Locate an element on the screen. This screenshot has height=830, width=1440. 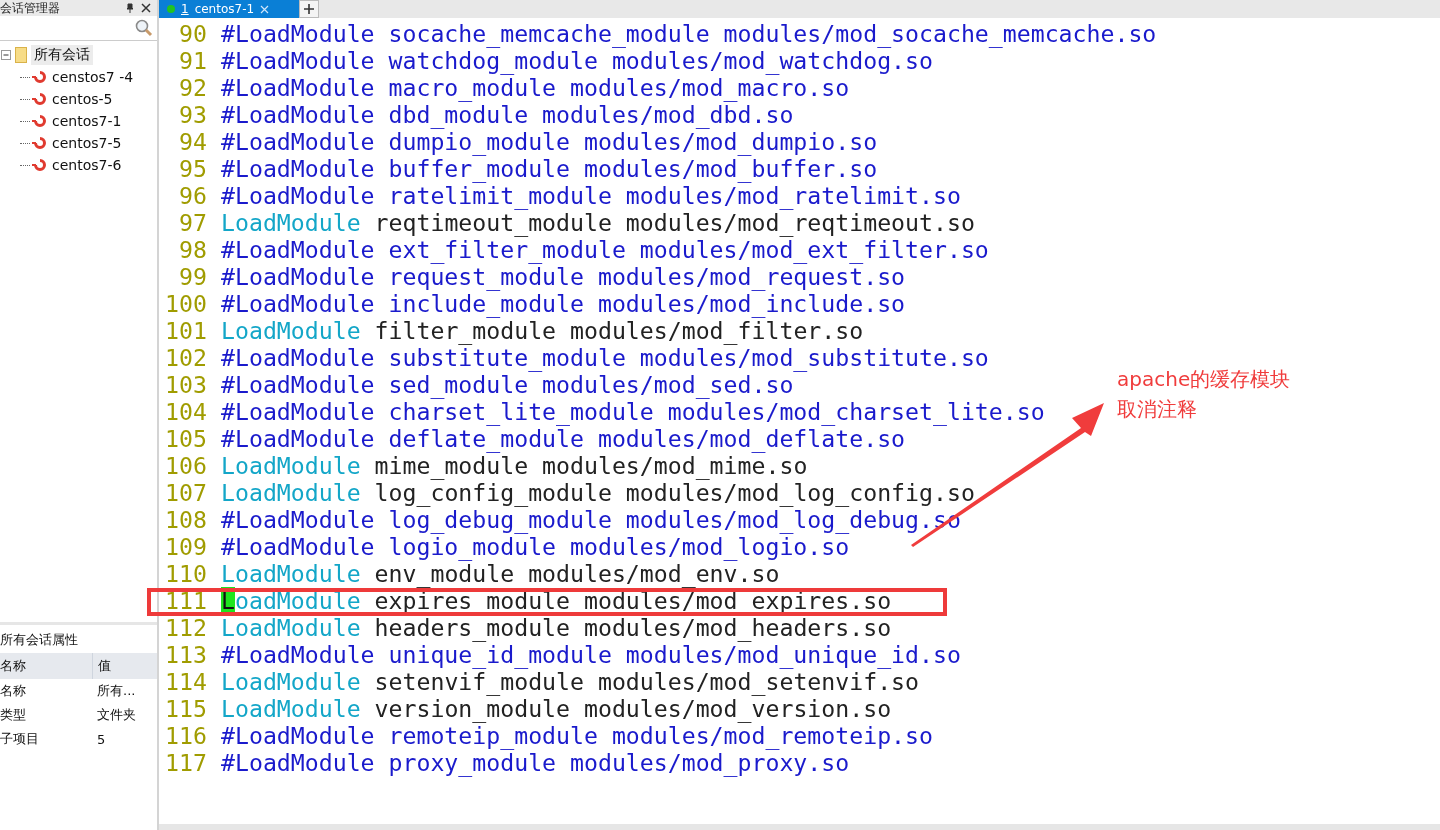
annotation-text: apache的缓存模块 取消注释 is located at coordinates (1204, 394).